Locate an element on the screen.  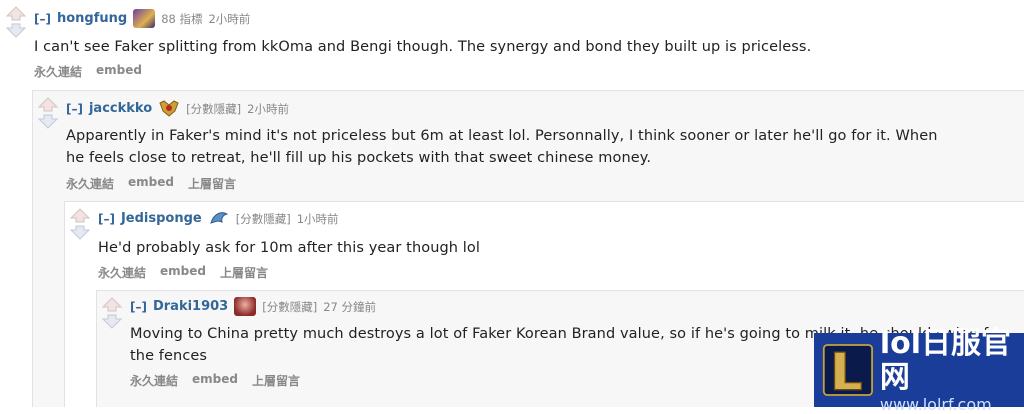
skt-flair-icon is located at coordinates (169, 108).